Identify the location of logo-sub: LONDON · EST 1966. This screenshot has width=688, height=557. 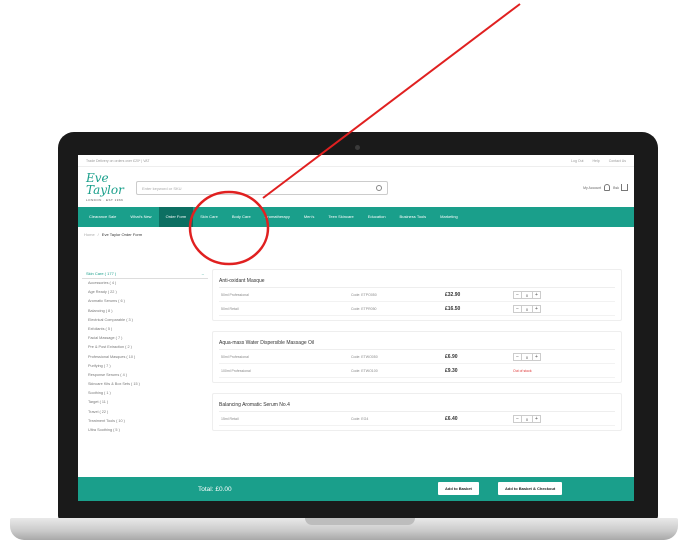
(105, 200).